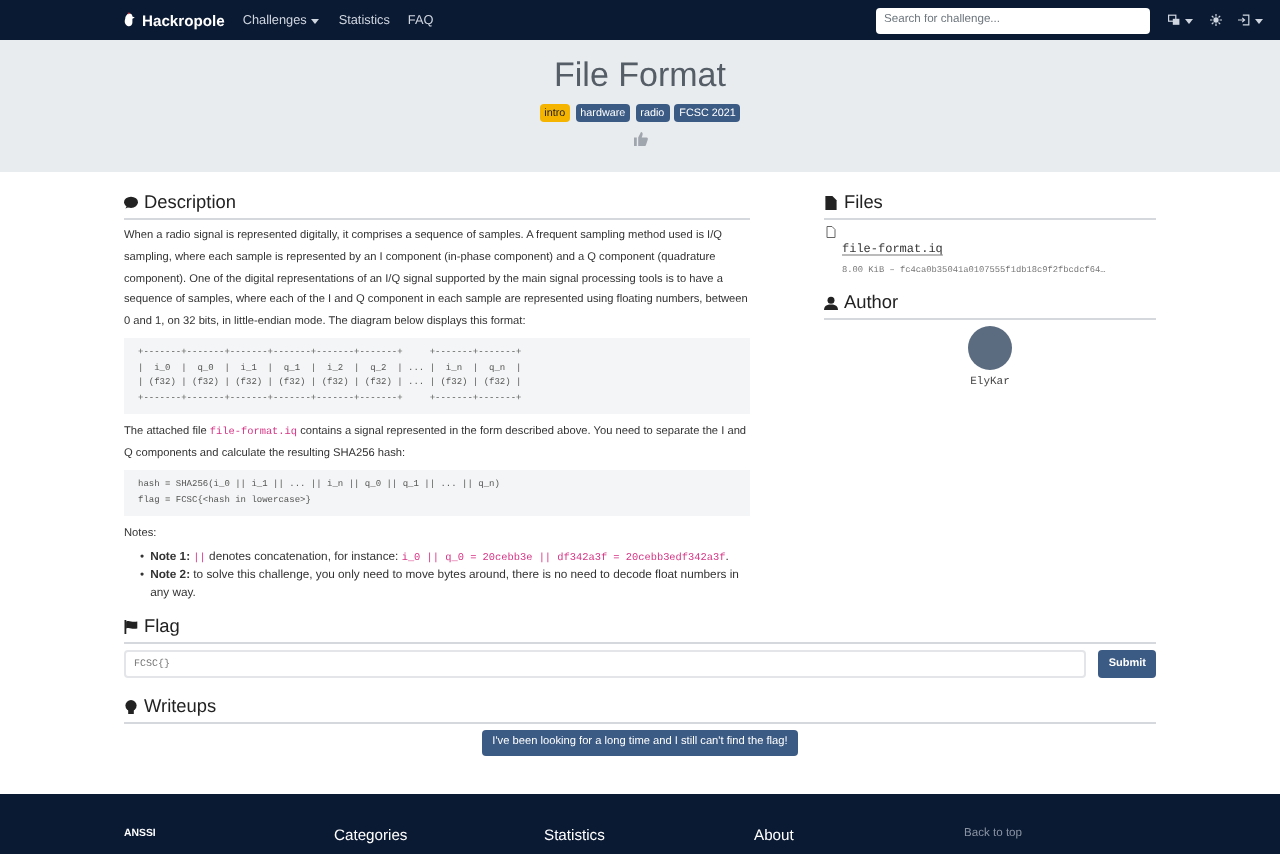 The height and width of the screenshot is (854, 1280). Describe the element at coordinates (990, 306) in the screenshot. I see `section-heading: Author` at that location.